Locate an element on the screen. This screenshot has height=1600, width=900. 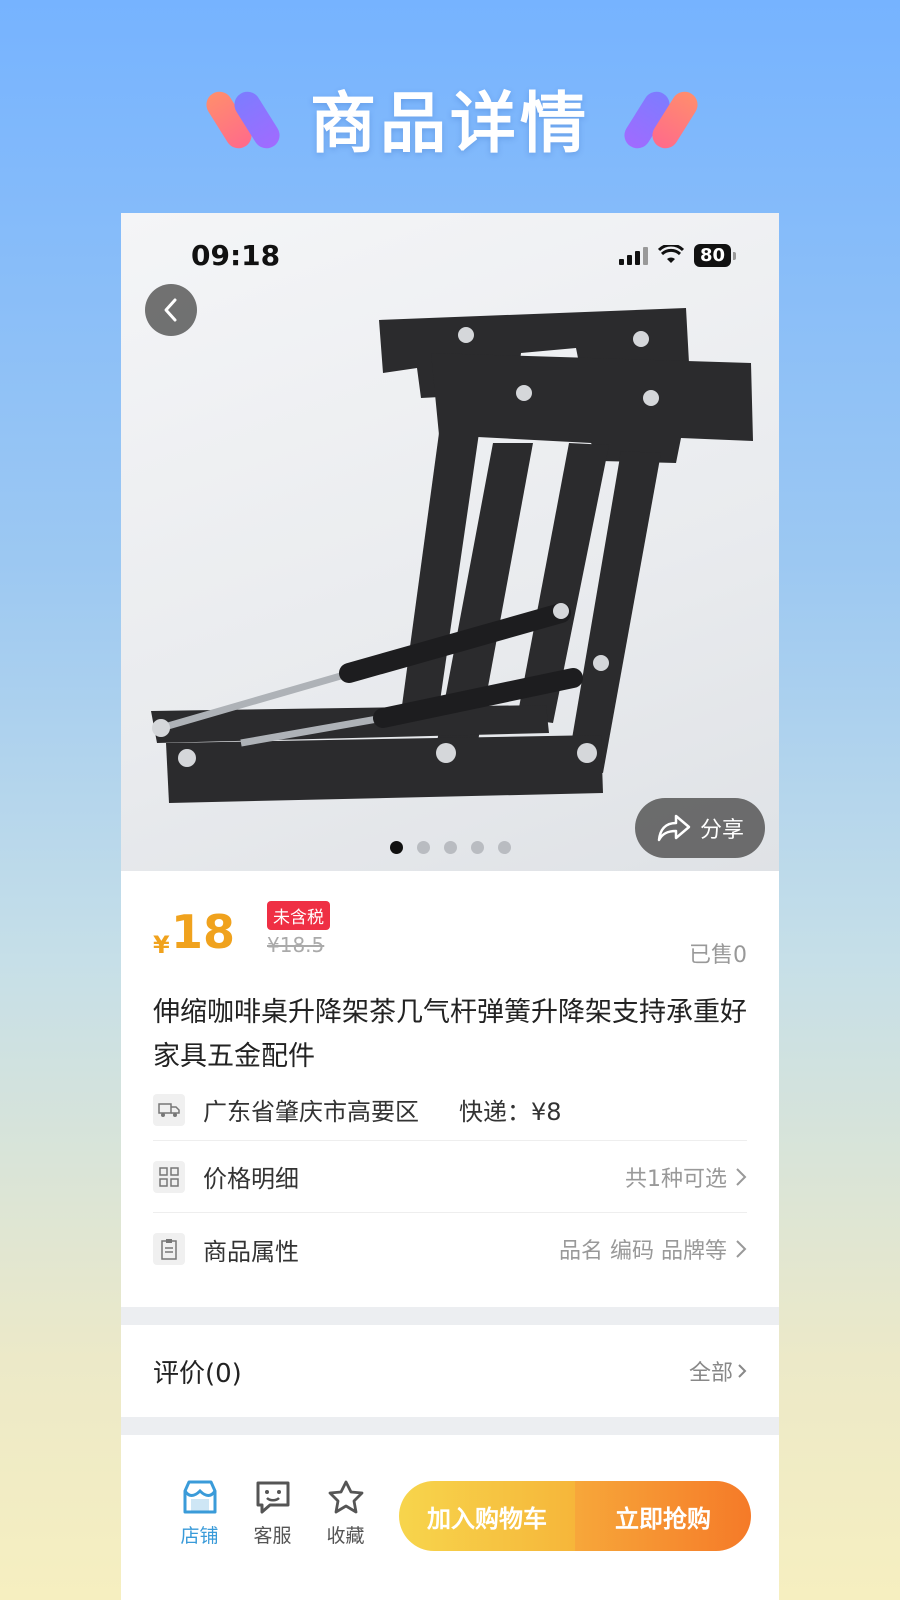
clipboard-icon is located at coordinates (169, 1249).